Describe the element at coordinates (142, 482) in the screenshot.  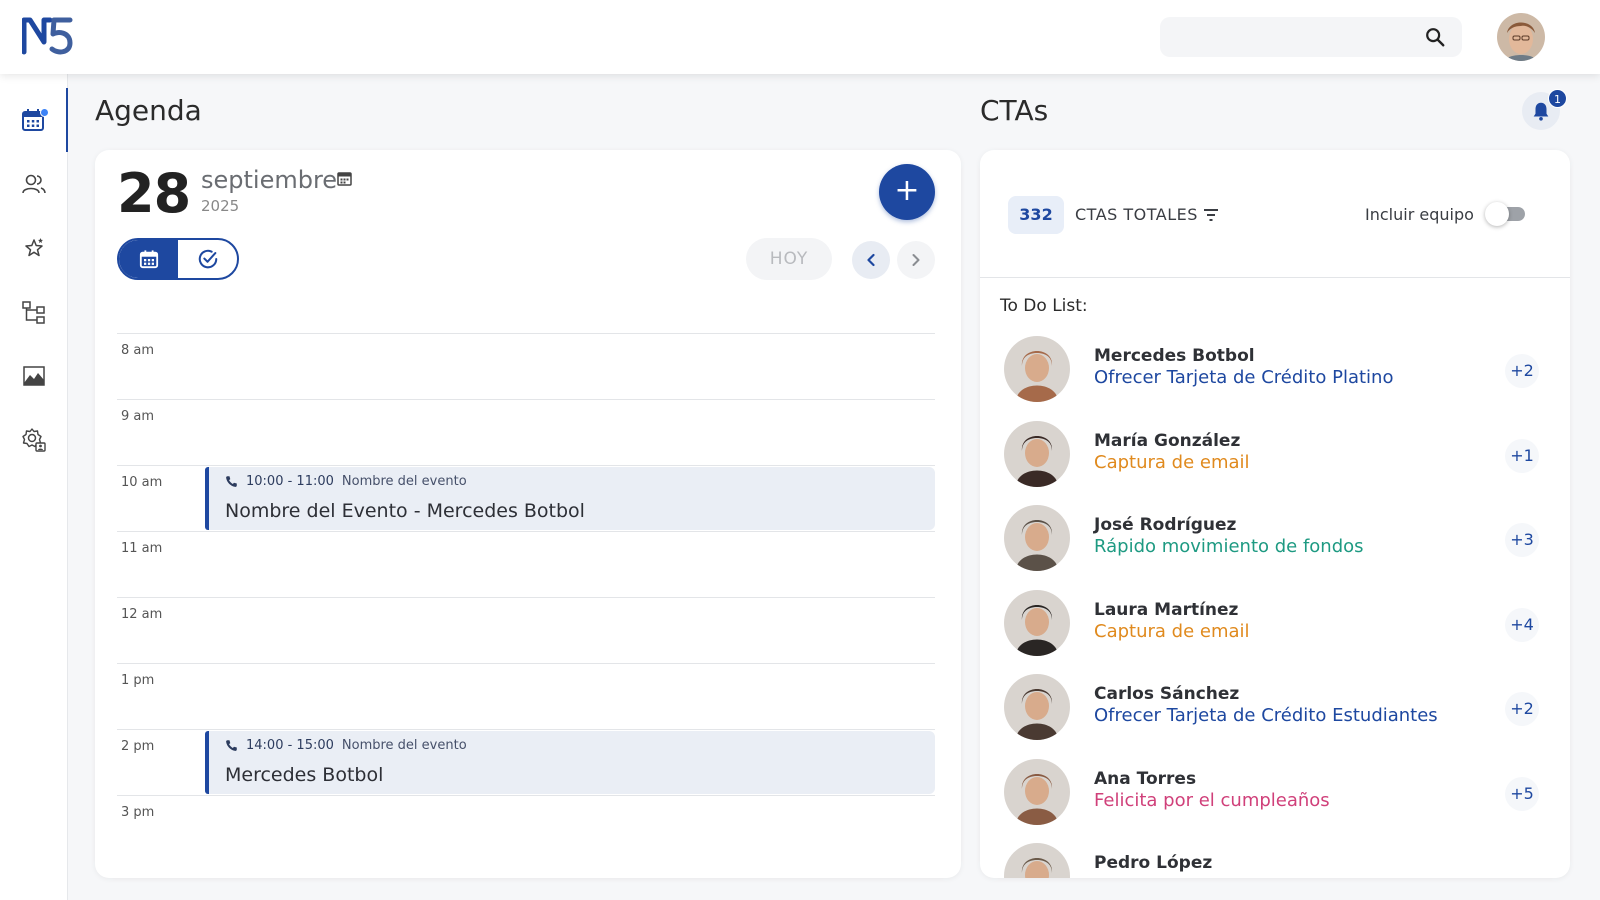
I see `time-slot-label: 10 am` at that location.